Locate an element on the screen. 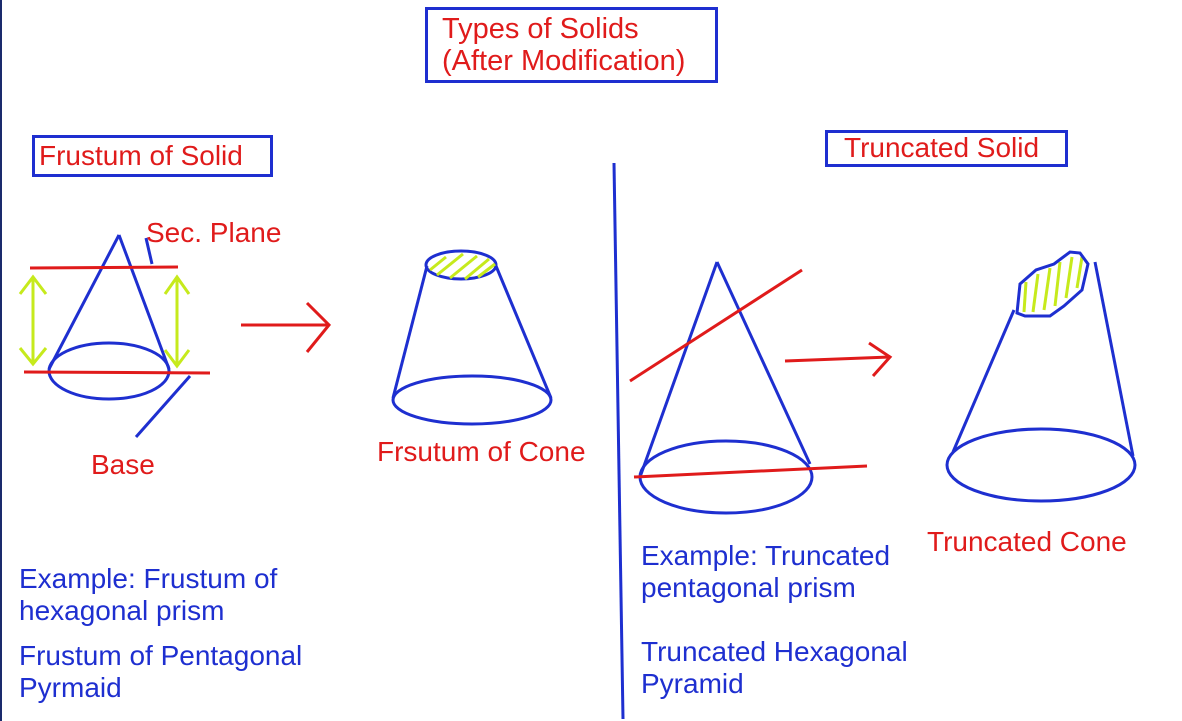 Image resolution: width=1182 pixels, height=721 pixels. right-example-1-line-1: Example: Truncated is located at coordinates (766, 555).